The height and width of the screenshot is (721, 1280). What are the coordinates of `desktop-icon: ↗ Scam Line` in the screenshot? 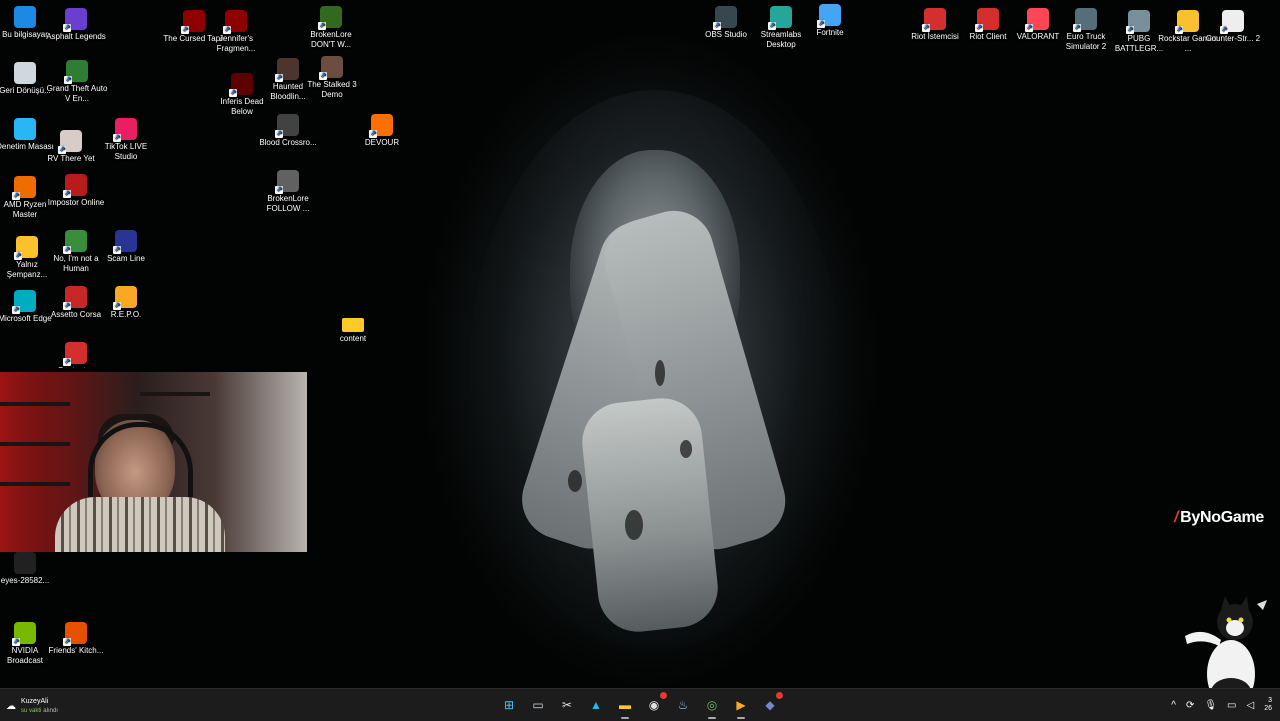 It's located at (126, 247).